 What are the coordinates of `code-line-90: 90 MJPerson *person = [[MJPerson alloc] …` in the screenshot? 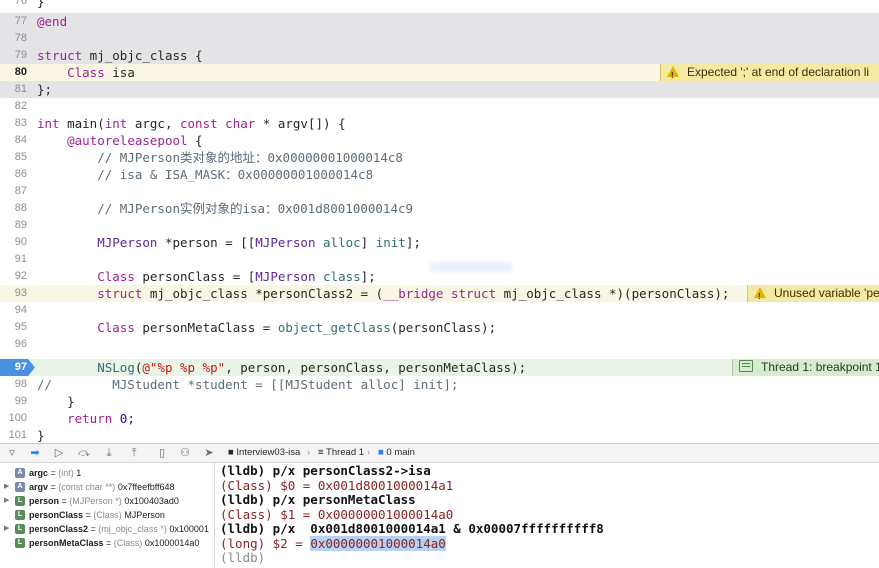 It's located at (439, 242).